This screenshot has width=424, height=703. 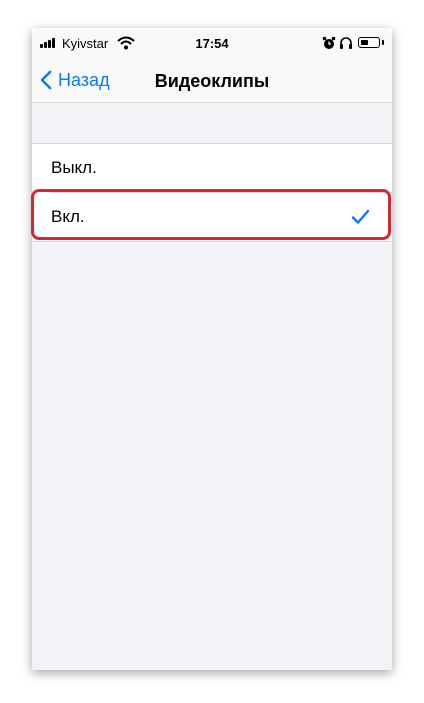 I want to click on battery-icon, so click(x=369, y=42).